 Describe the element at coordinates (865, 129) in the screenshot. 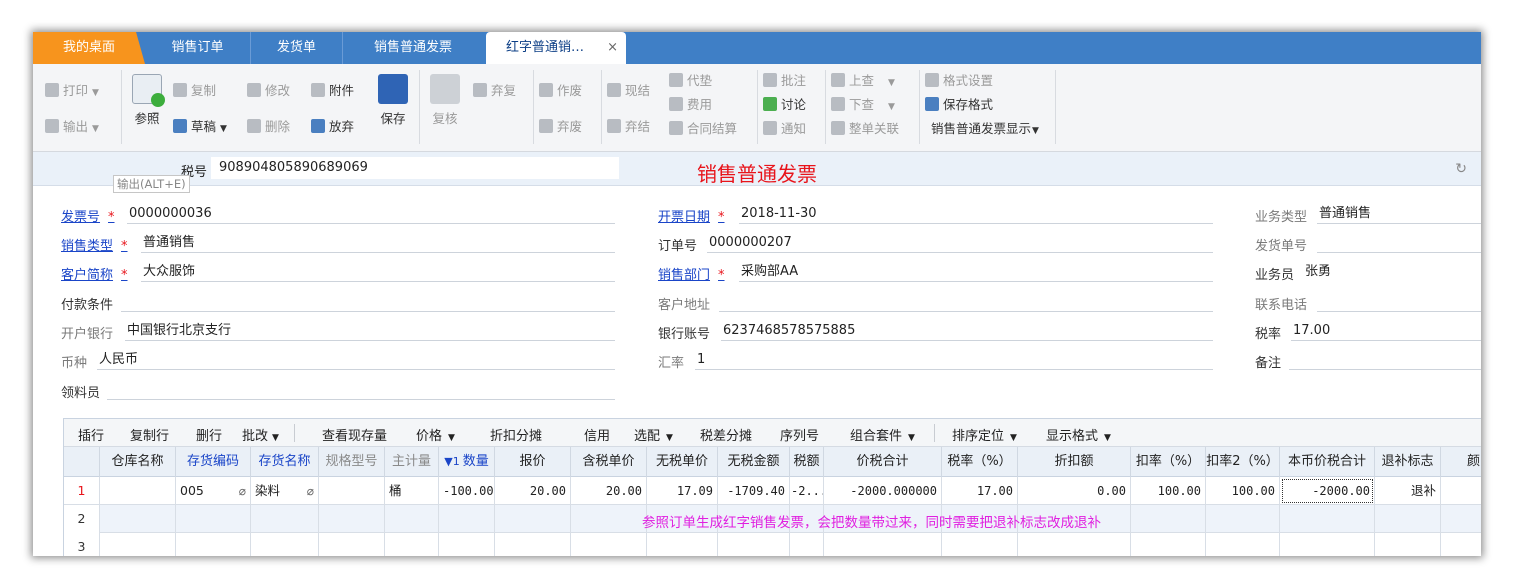

I see `link-button: 整单关联` at that location.